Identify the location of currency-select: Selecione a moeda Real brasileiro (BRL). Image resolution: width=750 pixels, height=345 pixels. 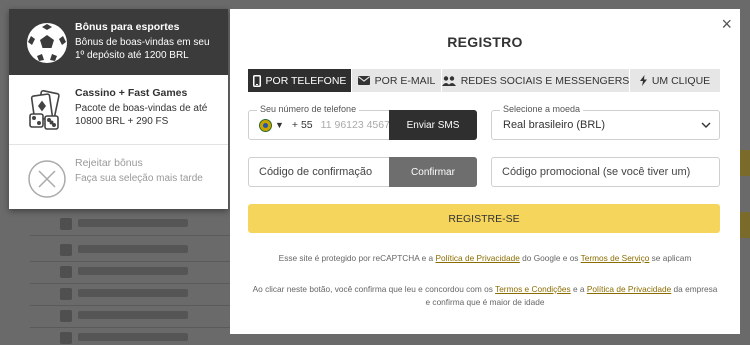
(605, 122).